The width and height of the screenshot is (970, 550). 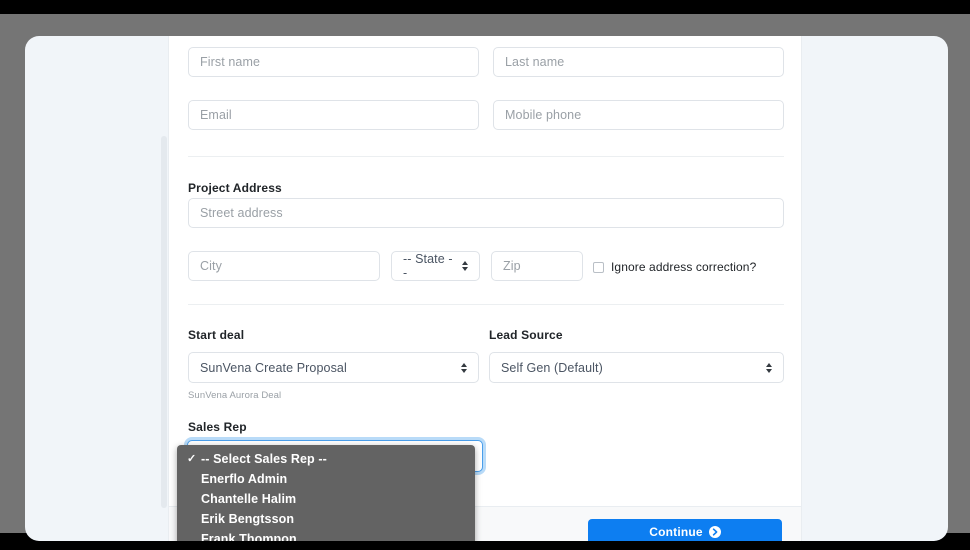 What do you see at coordinates (217, 427) in the screenshot?
I see `sales-rep-label: Sales Rep` at bounding box center [217, 427].